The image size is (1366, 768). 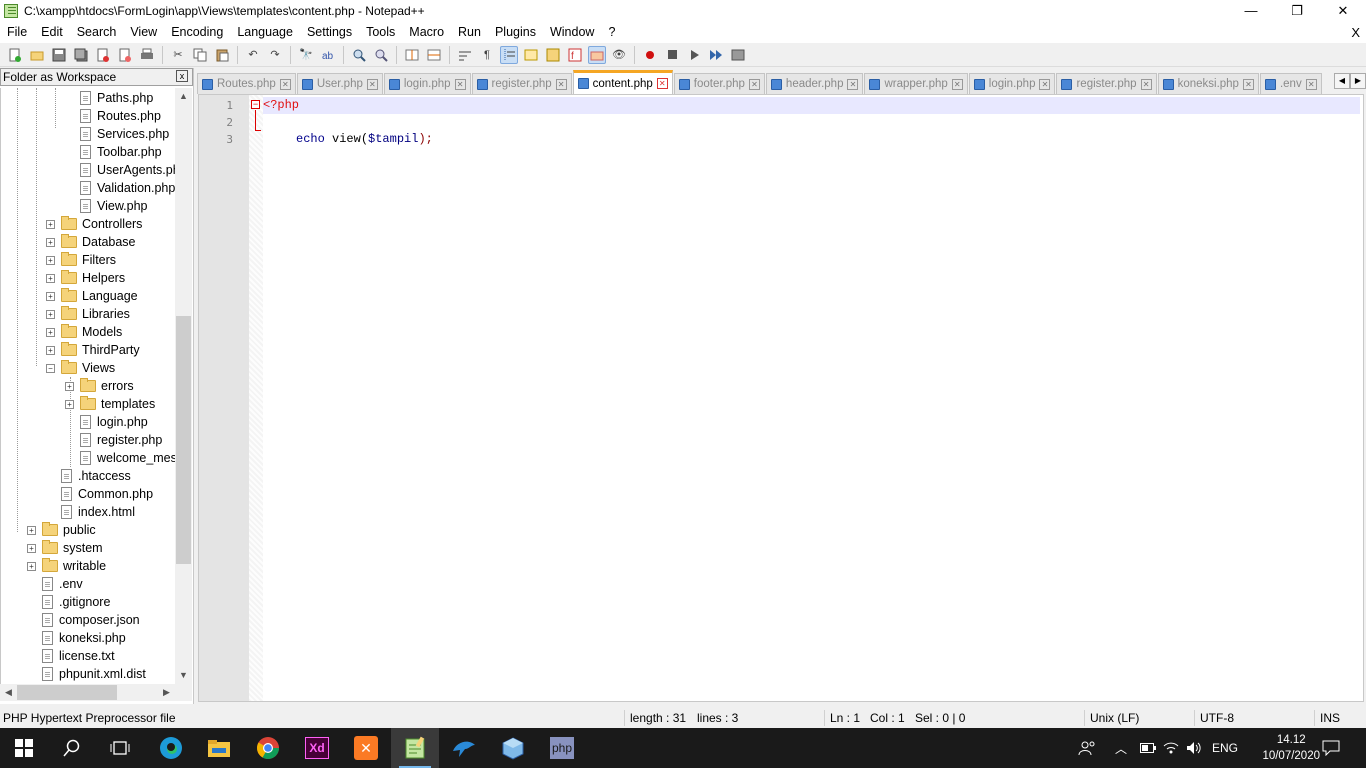 What do you see at coordinates (219, 748) in the screenshot?
I see `file-explorer-icon` at bounding box center [219, 748].